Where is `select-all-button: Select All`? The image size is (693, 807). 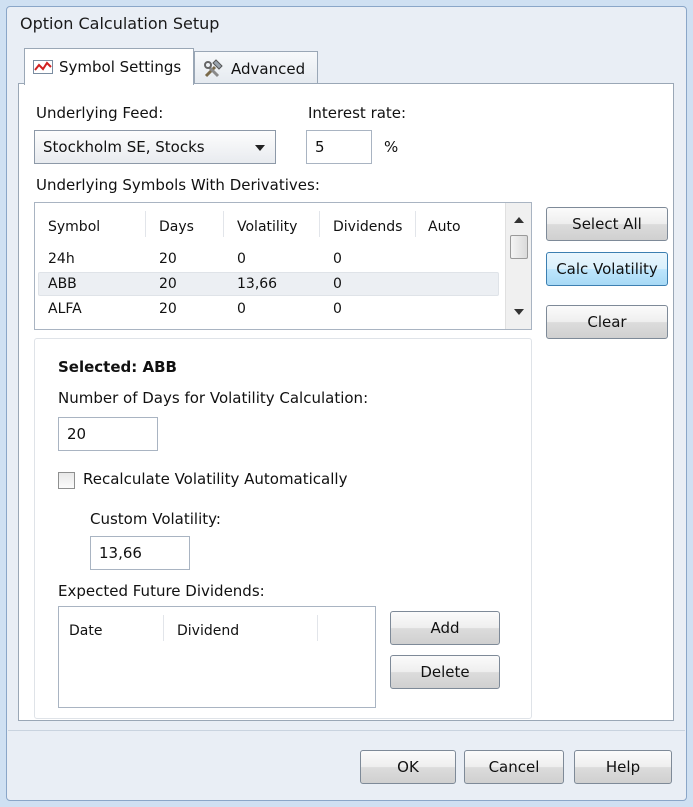 select-all-button: Select All is located at coordinates (607, 224).